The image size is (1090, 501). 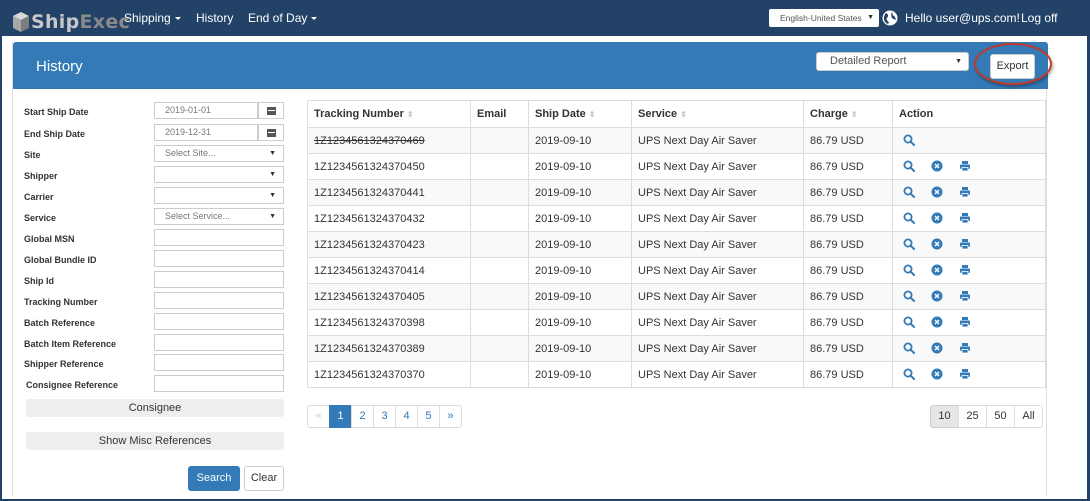 I want to click on pagination-page-3: 3, so click(x=384, y=416).